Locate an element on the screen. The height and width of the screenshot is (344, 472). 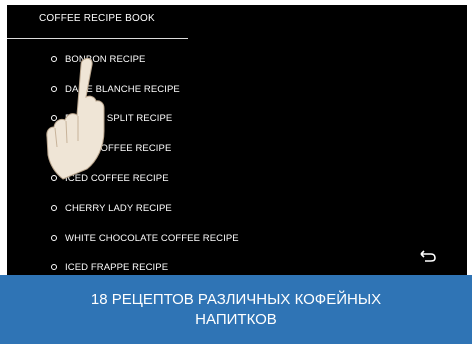
menu-item-white-chocolate: WHITE CHOCOLATE COFFEE RECIPE is located at coordinates (145, 238).